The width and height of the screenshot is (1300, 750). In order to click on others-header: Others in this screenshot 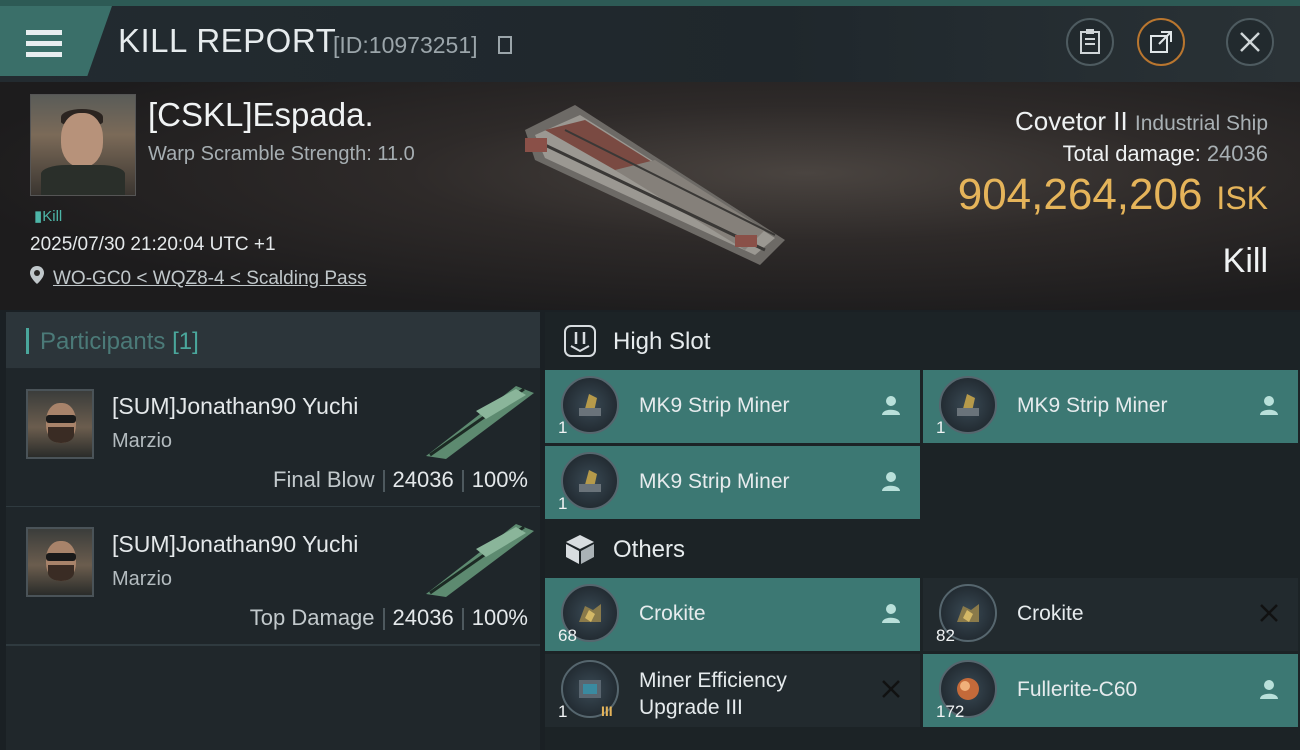, I will do `click(922, 550)`.